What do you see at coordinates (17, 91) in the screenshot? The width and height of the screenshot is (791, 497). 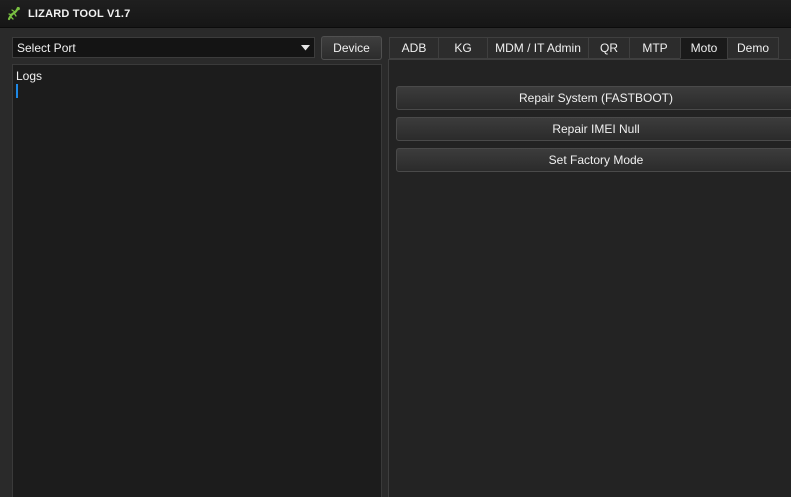 I see `text-caret` at bounding box center [17, 91].